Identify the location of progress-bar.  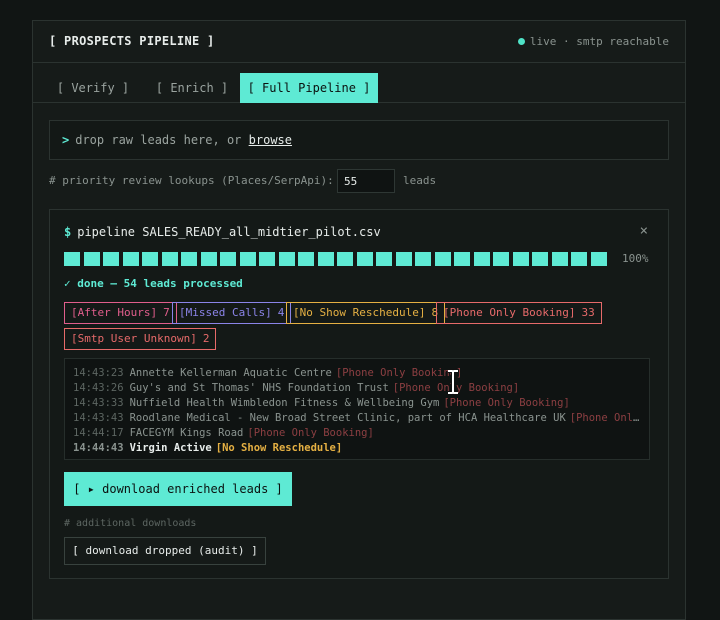
(335, 259).